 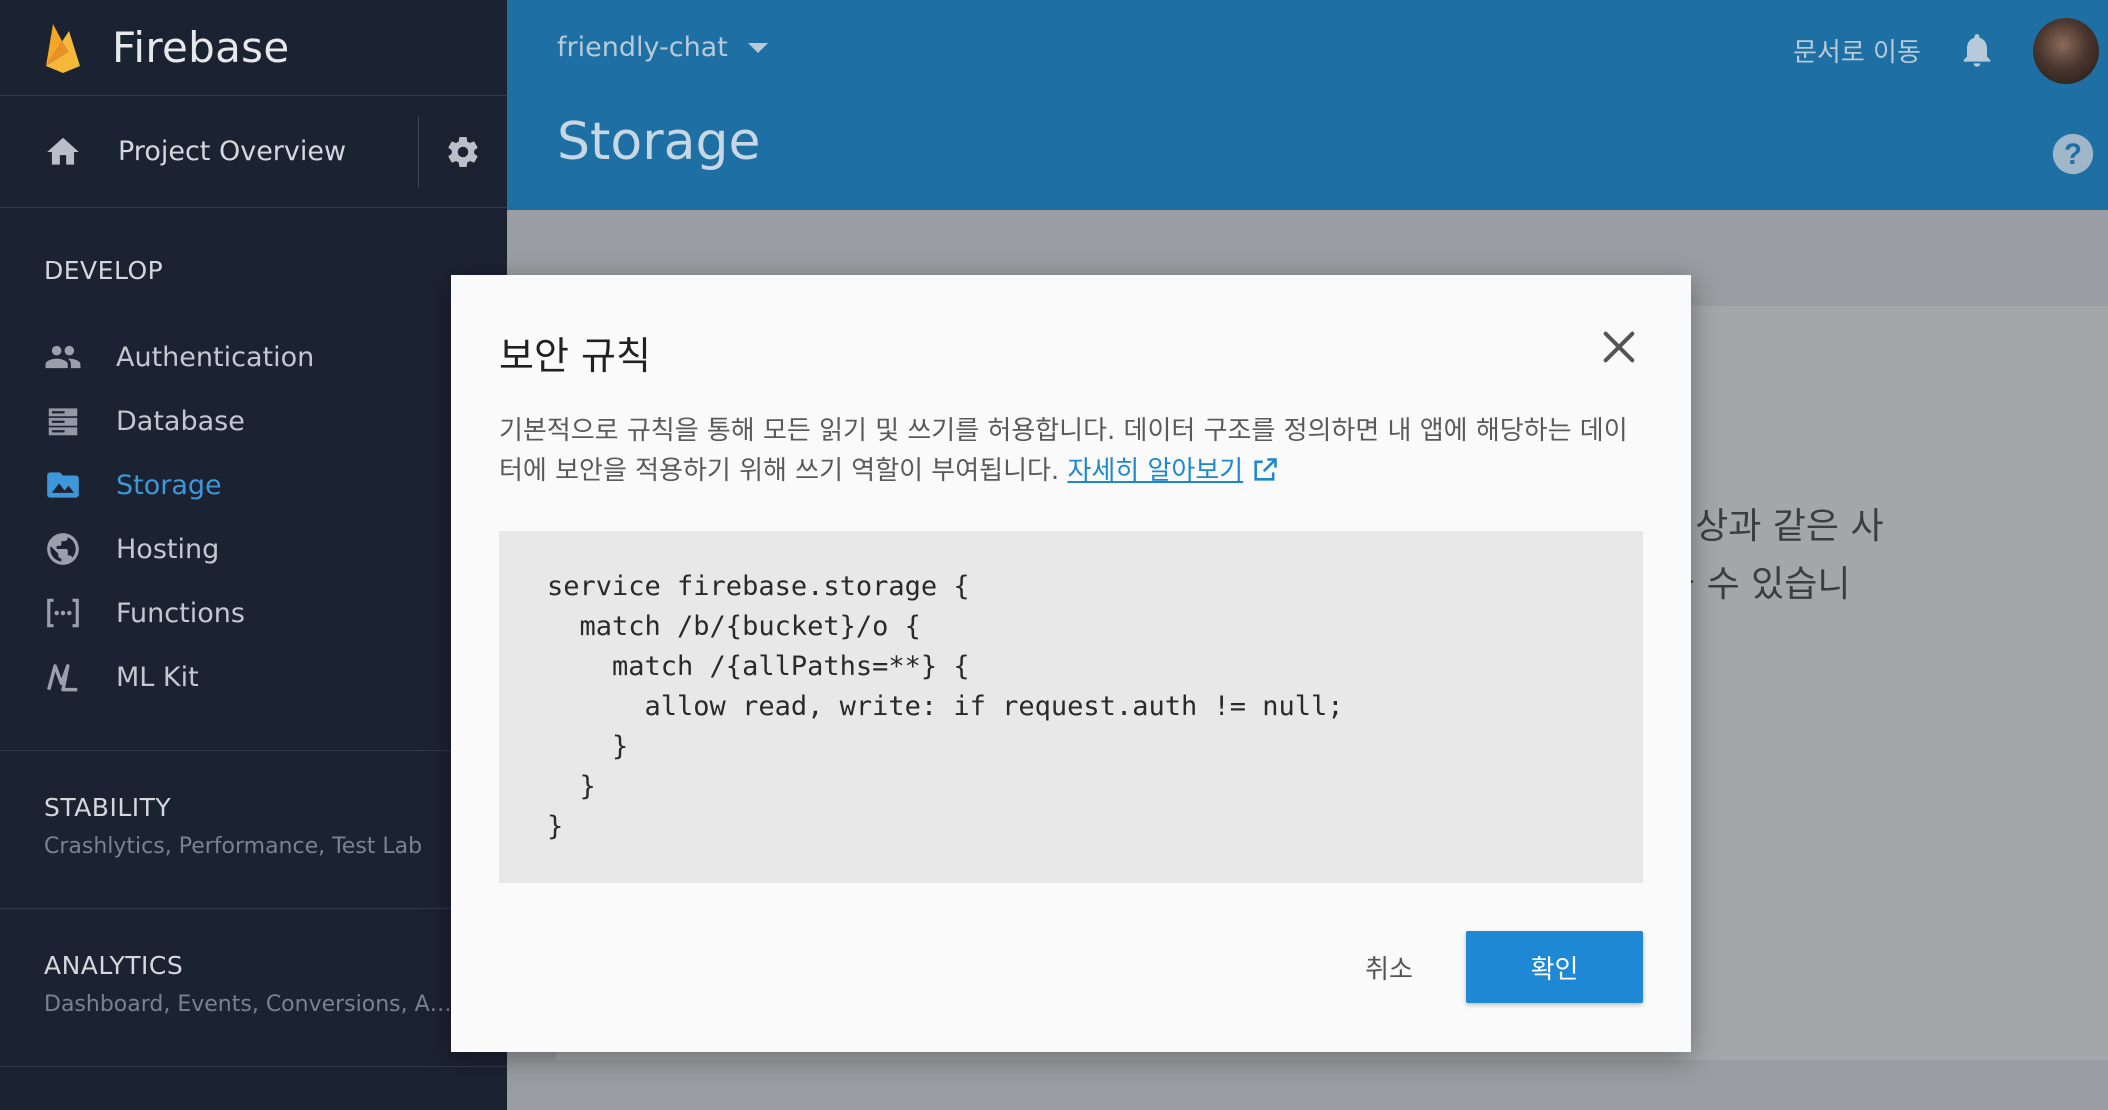 What do you see at coordinates (1554, 967) in the screenshot?
I see `confirm-button: 확인` at bounding box center [1554, 967].